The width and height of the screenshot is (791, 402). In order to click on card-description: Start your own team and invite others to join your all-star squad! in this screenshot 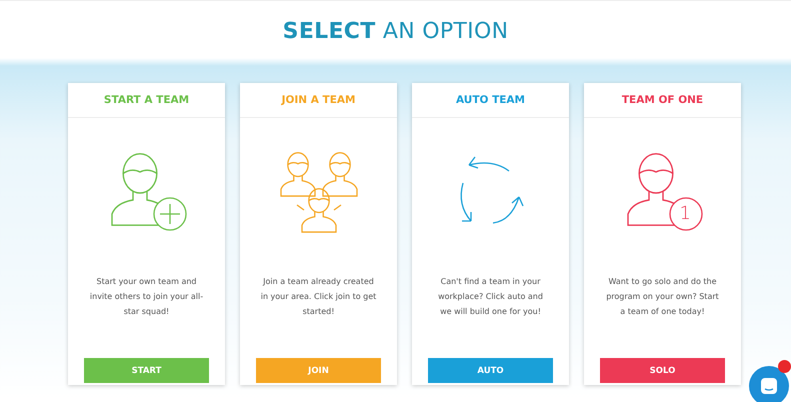, I will do `click(146, 297)`.